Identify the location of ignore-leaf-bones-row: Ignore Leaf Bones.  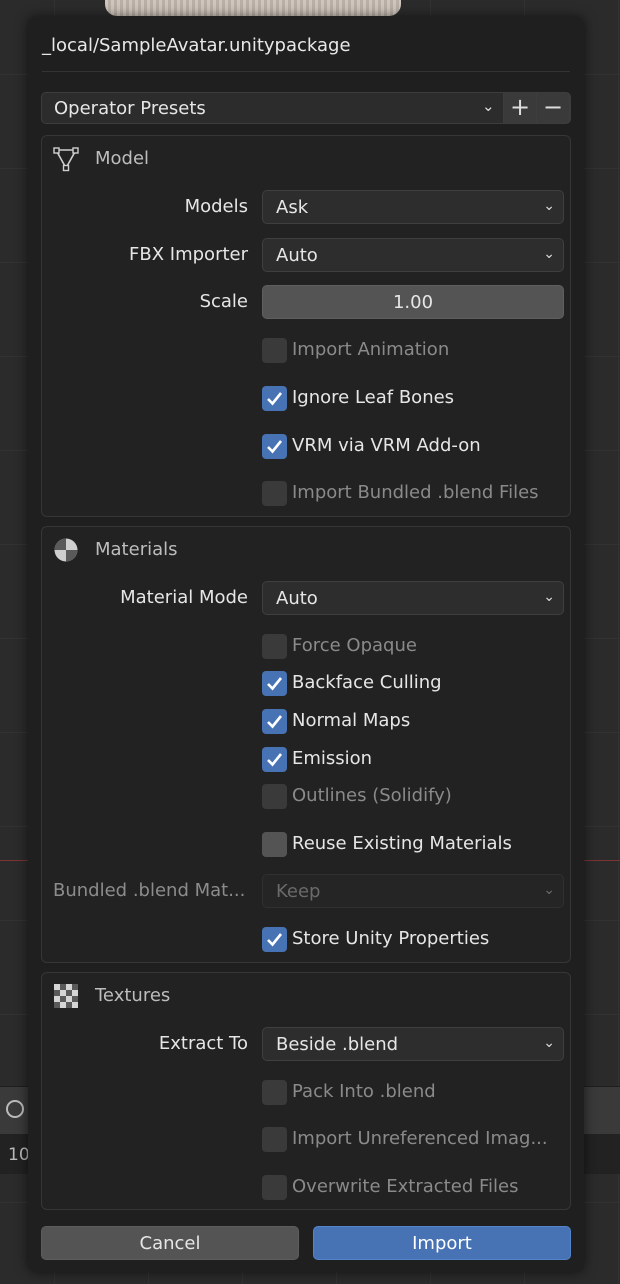
(306, 400).